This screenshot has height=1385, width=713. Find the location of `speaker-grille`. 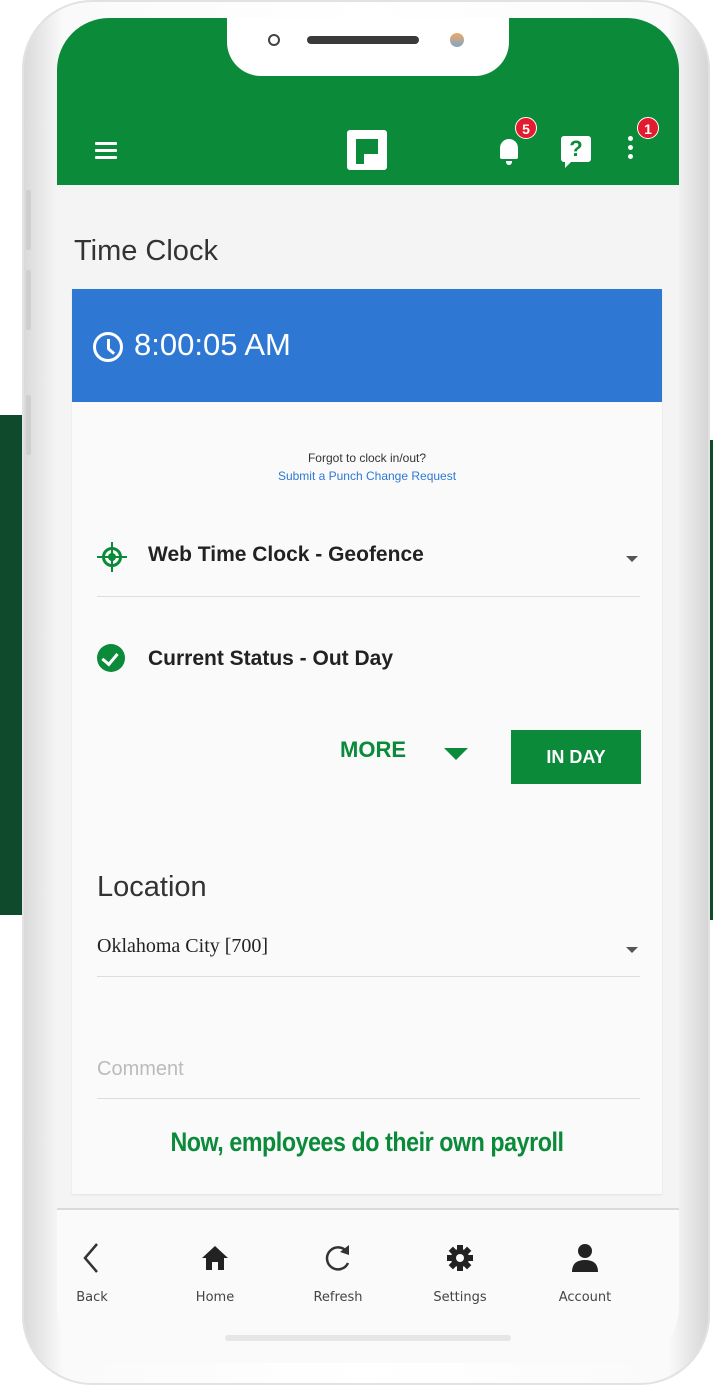

speaker-grille is located at coordinates (363, 40).